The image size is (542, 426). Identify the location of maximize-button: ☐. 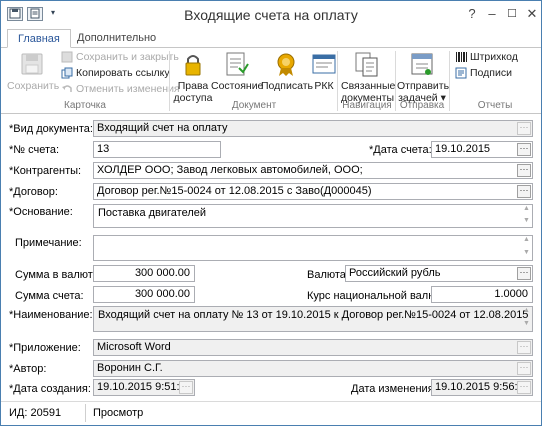
(512, 14).